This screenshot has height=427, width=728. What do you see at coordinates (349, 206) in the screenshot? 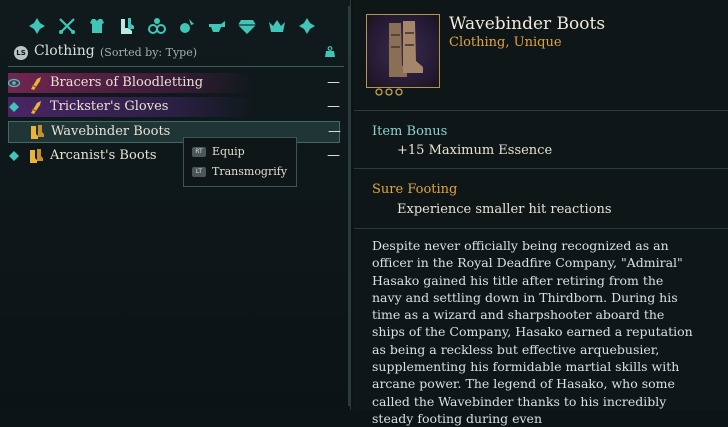
I see `panel-divider` at bounding box center [349, 206].